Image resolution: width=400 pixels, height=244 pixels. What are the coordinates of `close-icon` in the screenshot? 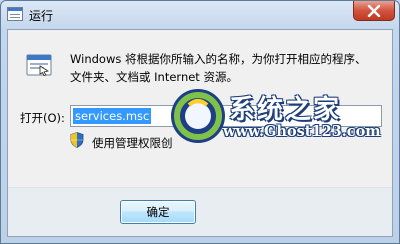 It's located at (374, 10).